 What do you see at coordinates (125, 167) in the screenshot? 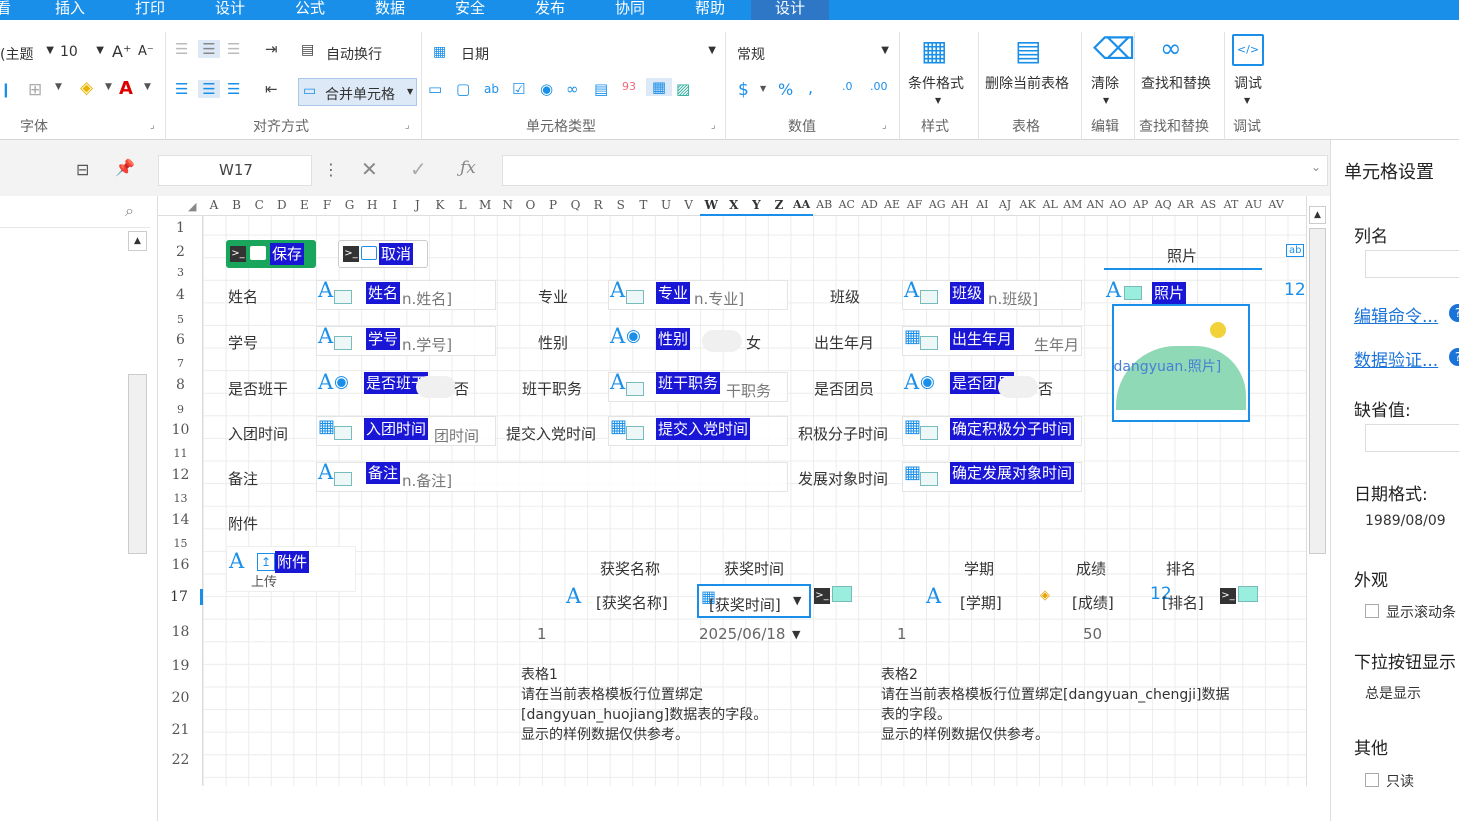
I see `pin-icon: 📌` at bounding box center [125, 167].